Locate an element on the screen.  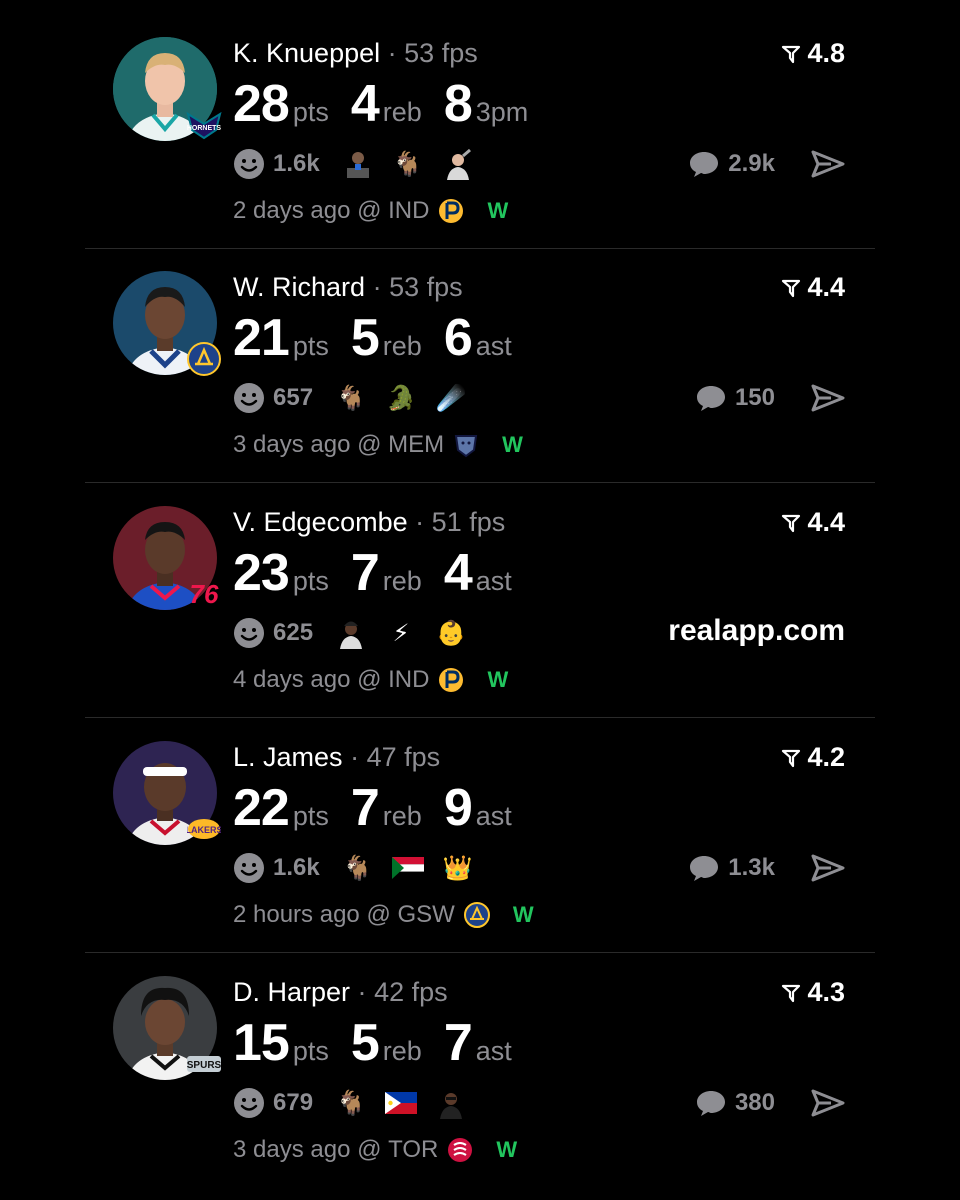
player-name: D. Harper is located at coordinates (291, 992).